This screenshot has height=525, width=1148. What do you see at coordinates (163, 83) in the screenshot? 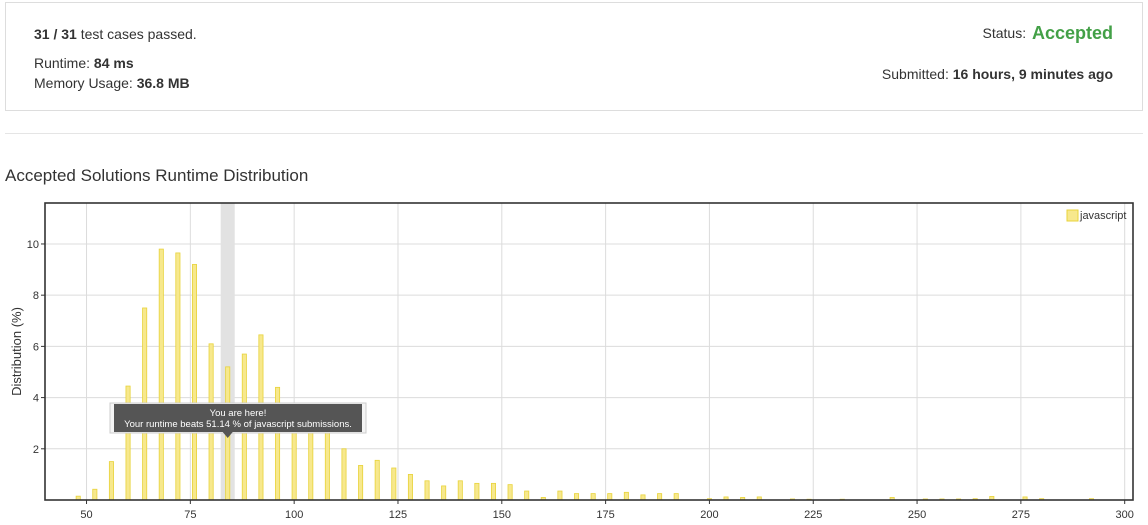
I see `memory-value: 36.8 MB` at bounding box center [163, 83].